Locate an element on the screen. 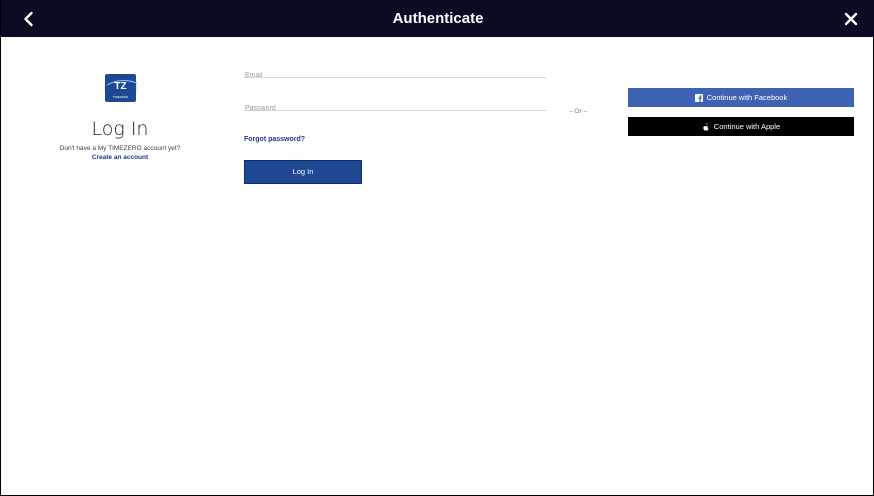  password-field is located at coordinates (395, 108).